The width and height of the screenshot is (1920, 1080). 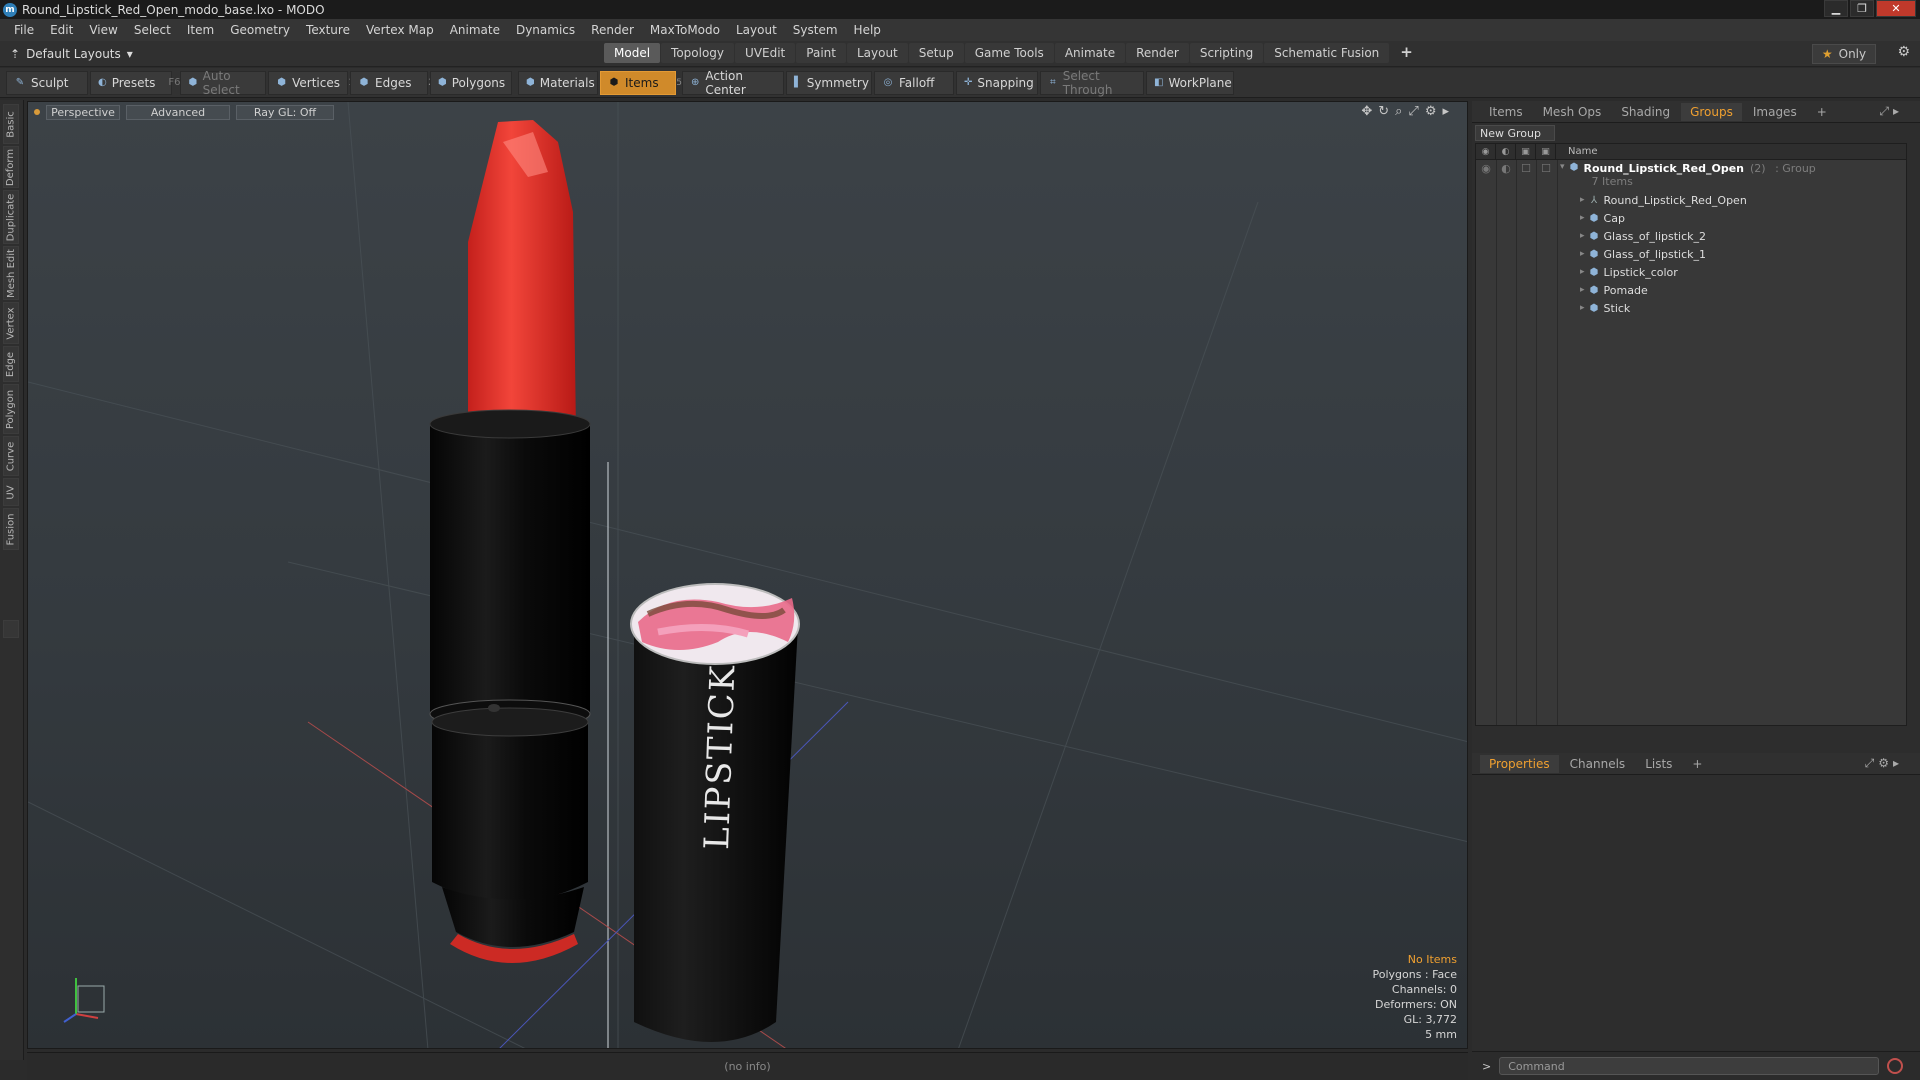 I want to click on sidebar-tab-uv: UV, so click(x=11, y=492).